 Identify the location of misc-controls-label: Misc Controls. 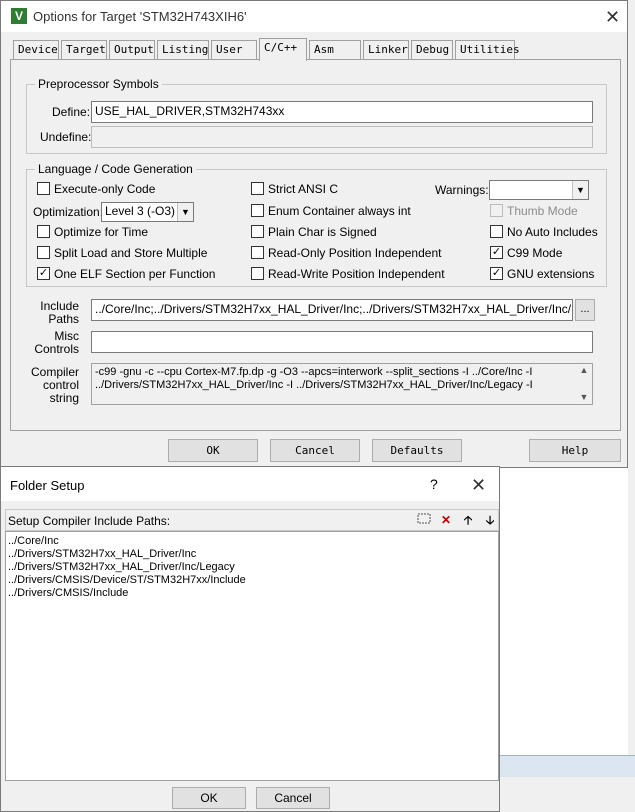
(52, 343).